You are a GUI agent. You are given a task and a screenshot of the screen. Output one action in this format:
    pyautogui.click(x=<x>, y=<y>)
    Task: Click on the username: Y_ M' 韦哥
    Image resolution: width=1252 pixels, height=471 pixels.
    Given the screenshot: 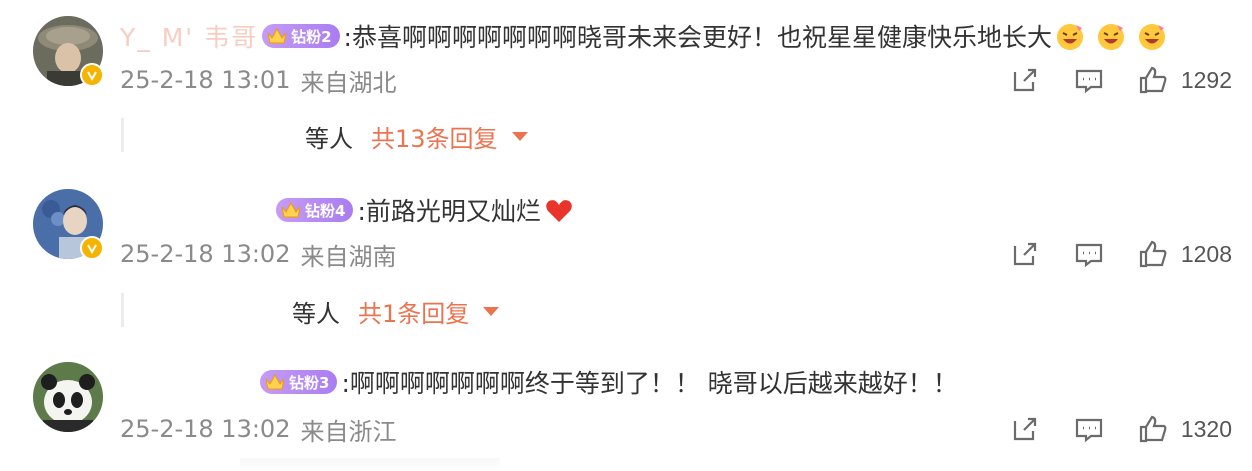 What is the action you would take?
    pyautogui.click(x=189, y=36)
    